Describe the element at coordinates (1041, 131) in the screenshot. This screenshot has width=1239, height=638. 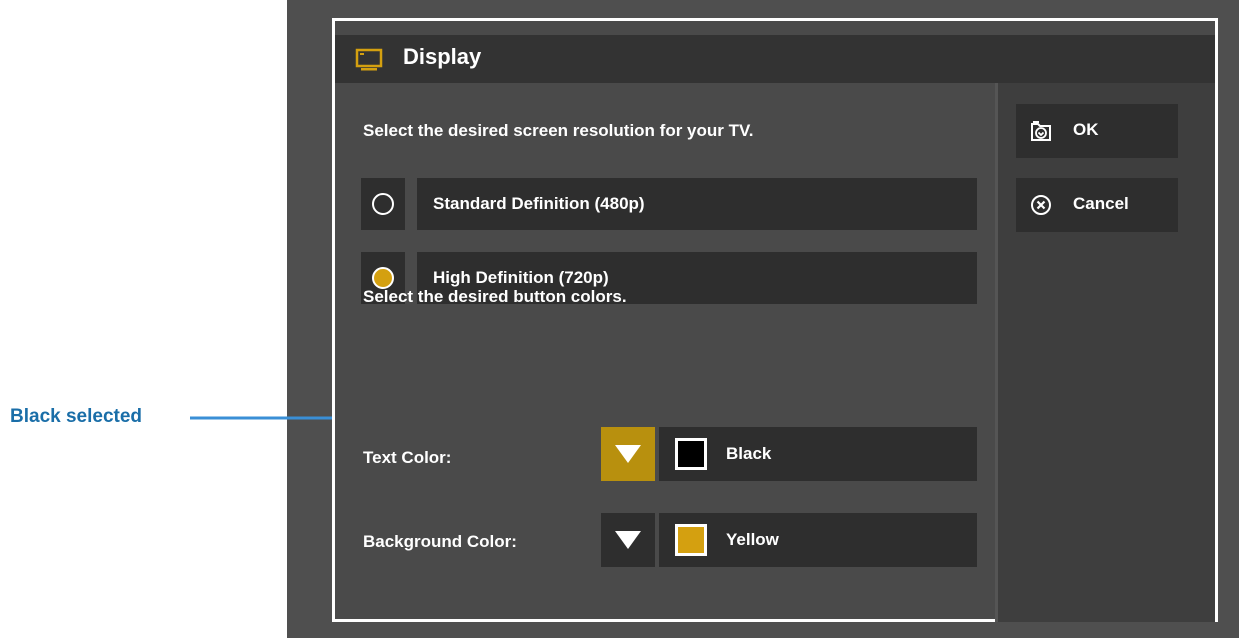
I see `save-icon` at that location.